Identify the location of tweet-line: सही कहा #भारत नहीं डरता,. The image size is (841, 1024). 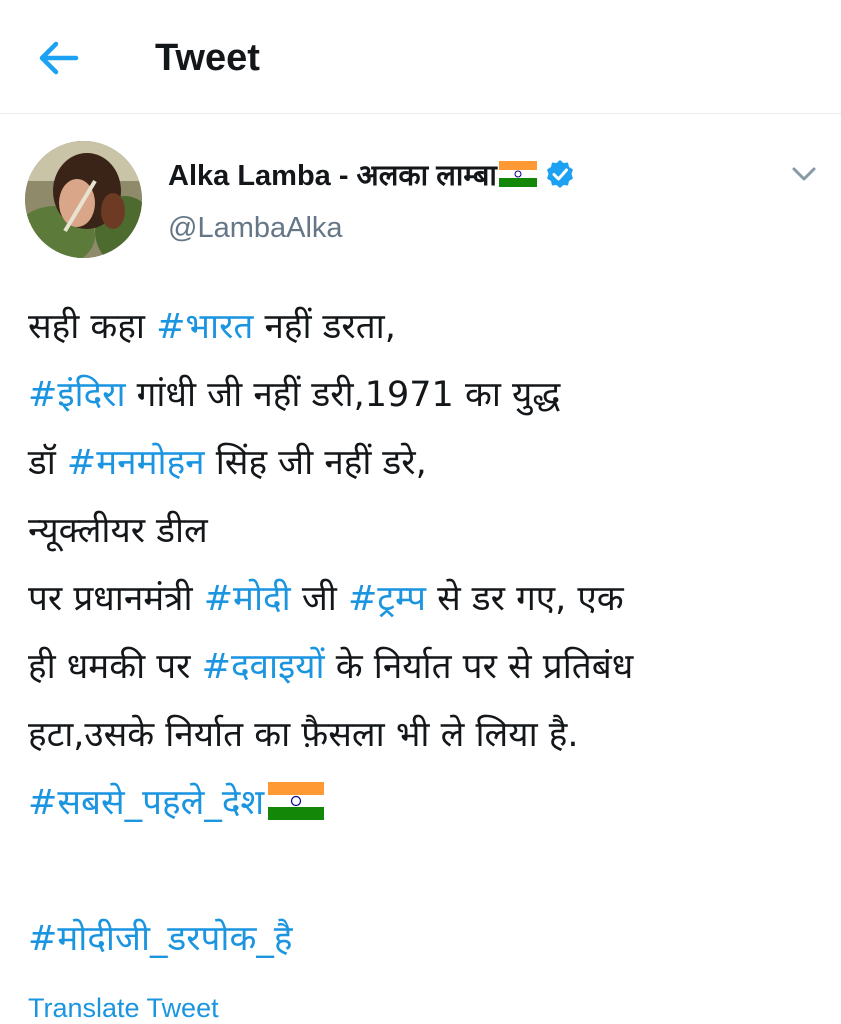
(428, 327).